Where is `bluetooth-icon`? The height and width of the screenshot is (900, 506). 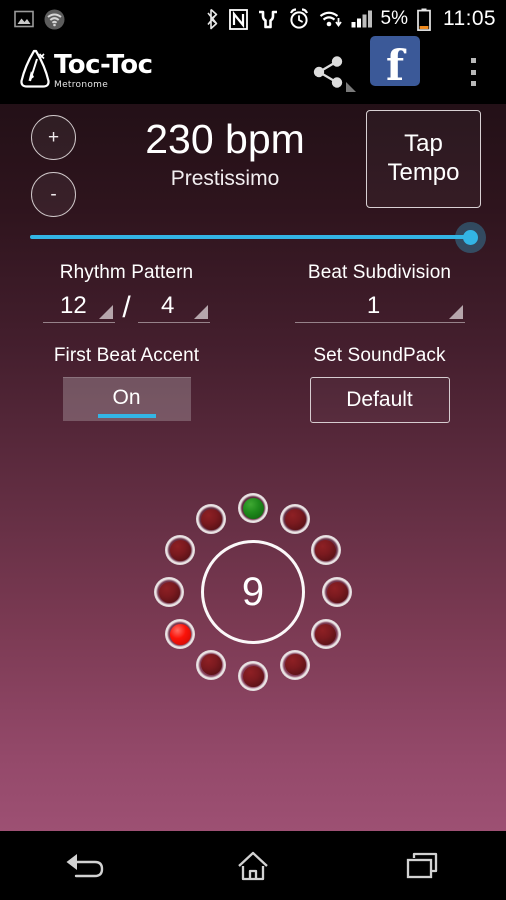
bluetooth-icon is located at coordinates (211, 19).